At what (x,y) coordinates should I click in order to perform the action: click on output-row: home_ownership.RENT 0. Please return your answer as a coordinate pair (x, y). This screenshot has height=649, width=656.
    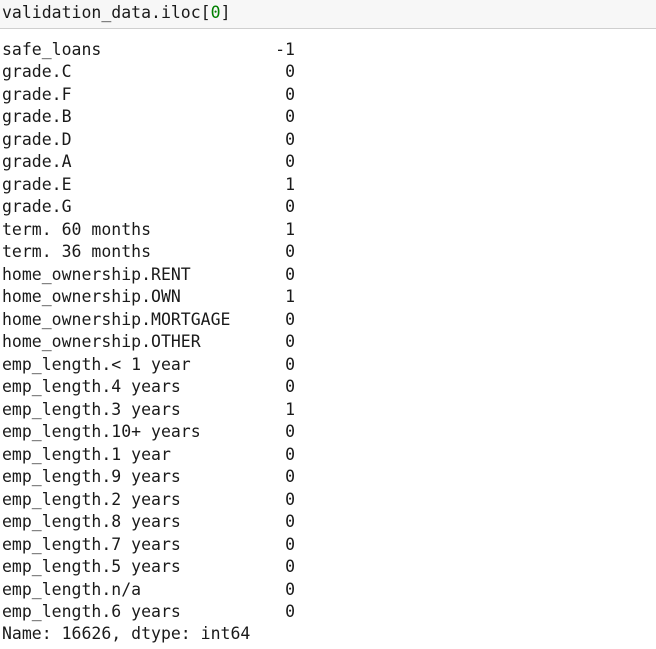
    Looking at the image, I should click on (328, 274).